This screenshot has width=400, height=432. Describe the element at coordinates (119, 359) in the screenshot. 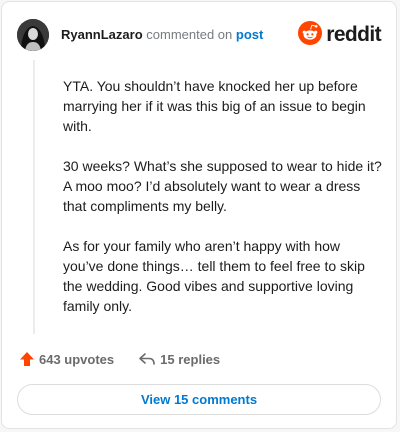

I see `comment-actions: 643 upvotes 15 replies` at that location.